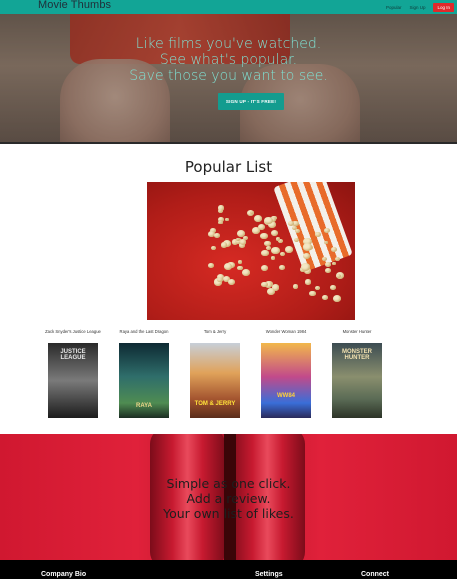 The image size is (457, 579). Describe the element at coordinates (443, 7) in the screenshot. I see `login-button: Log In` at that location.